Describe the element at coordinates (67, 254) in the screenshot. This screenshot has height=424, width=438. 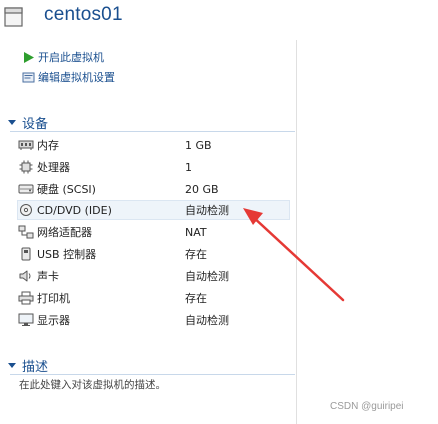
I see `device-name: USB 控制器` at that location.